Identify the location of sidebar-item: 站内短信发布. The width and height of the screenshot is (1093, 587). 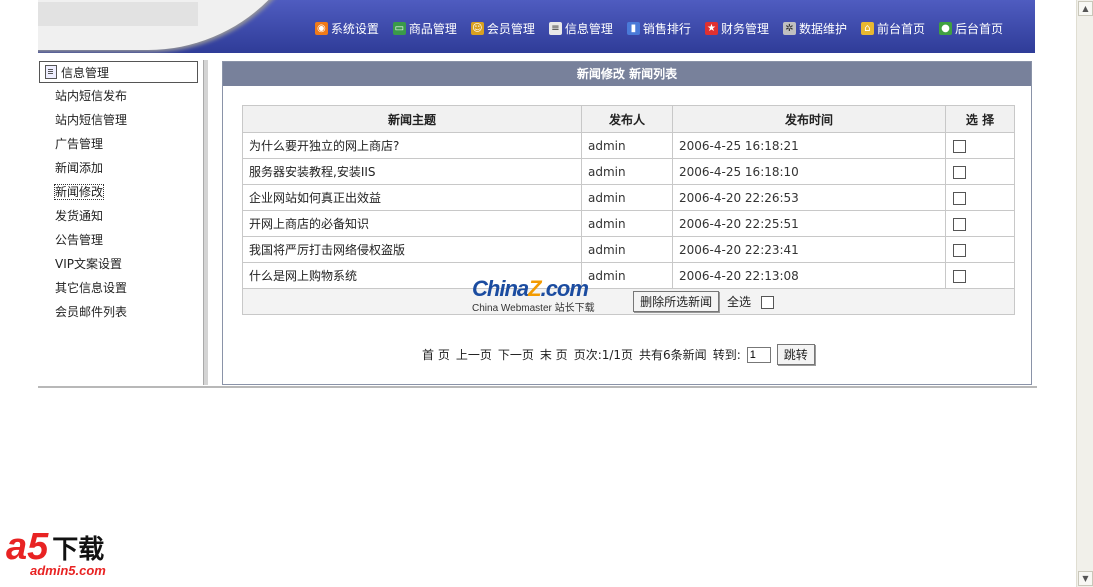
(91, 99).